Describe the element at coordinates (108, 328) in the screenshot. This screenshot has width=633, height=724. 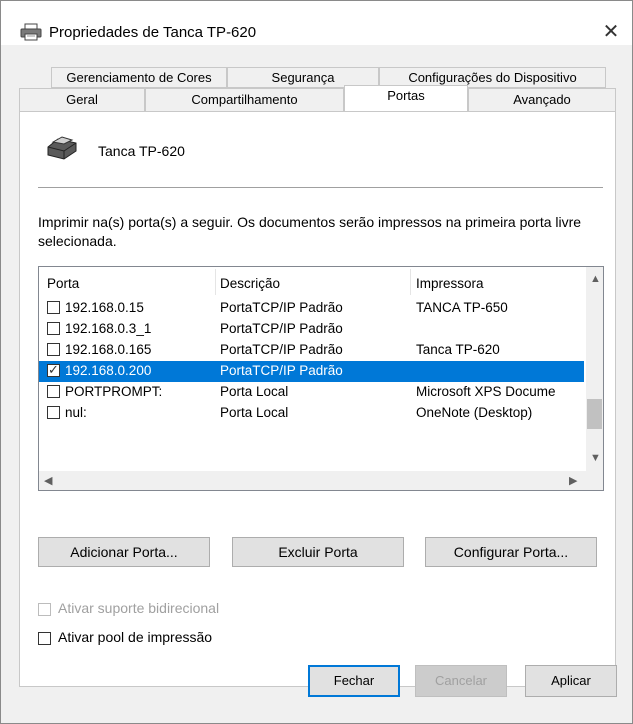
I see `port-cell: 192.168.0.3_1` at that location.